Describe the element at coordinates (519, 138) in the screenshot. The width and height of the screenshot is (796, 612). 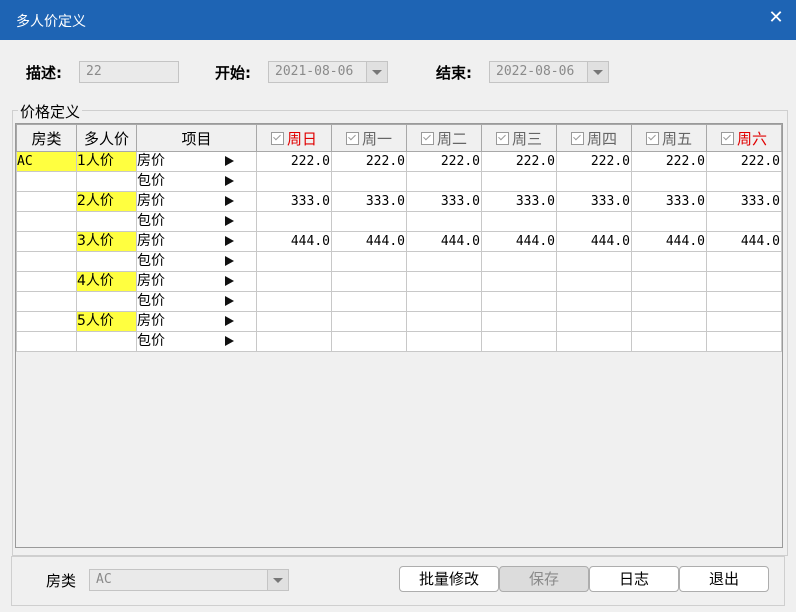
I see `header-day: 周三` at that location.